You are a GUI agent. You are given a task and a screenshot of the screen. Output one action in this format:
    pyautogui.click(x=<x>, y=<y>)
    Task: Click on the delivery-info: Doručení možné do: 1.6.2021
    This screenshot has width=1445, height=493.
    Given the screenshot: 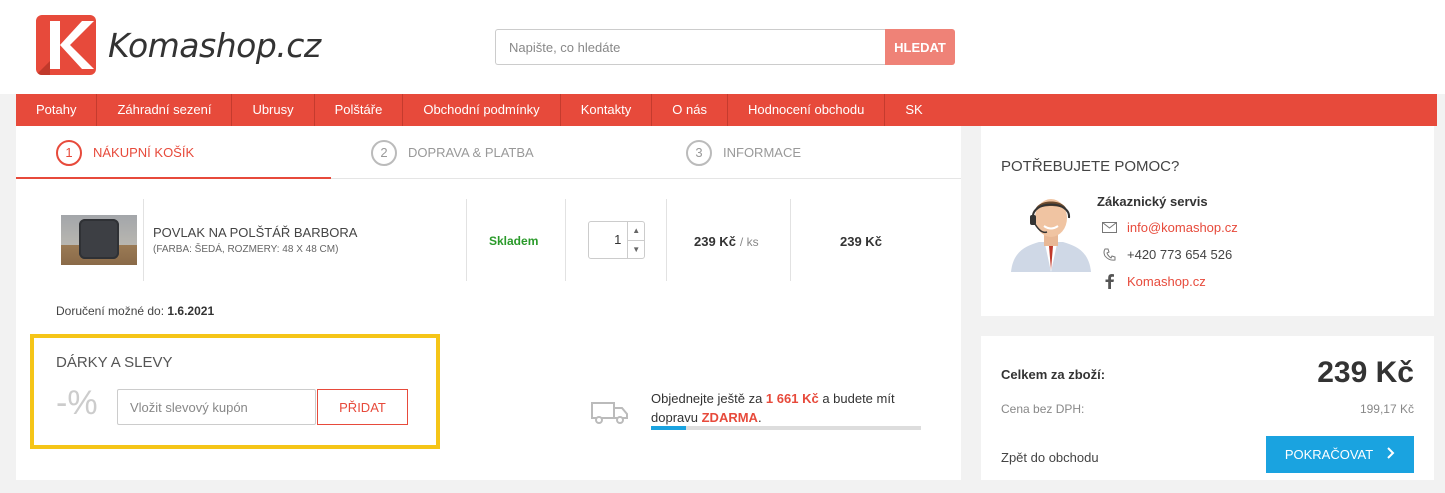 What is the action you would take?
    pyautogui.click(x=135, y=311)
    